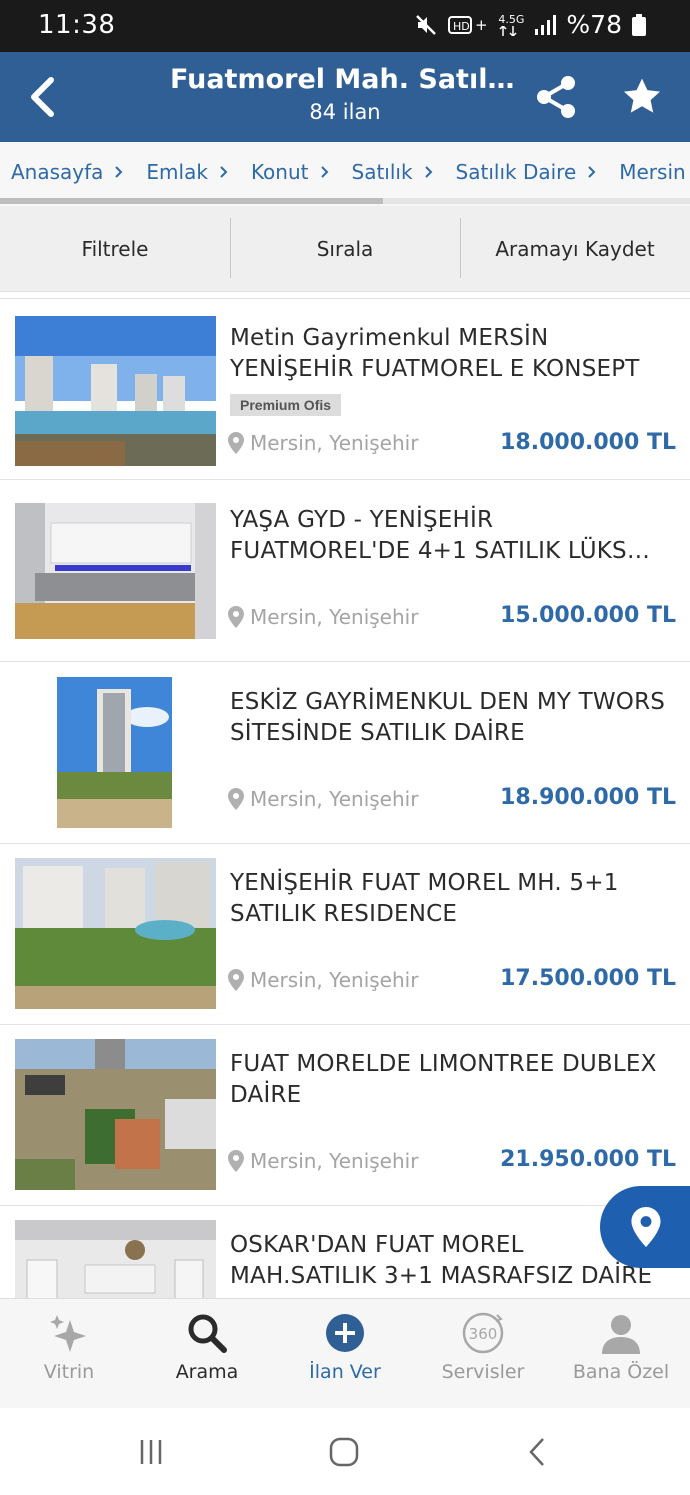  Describe the element at coordinates (483, 1372) in the screenshot. I see `nav-services-label: Servisler` at that location.